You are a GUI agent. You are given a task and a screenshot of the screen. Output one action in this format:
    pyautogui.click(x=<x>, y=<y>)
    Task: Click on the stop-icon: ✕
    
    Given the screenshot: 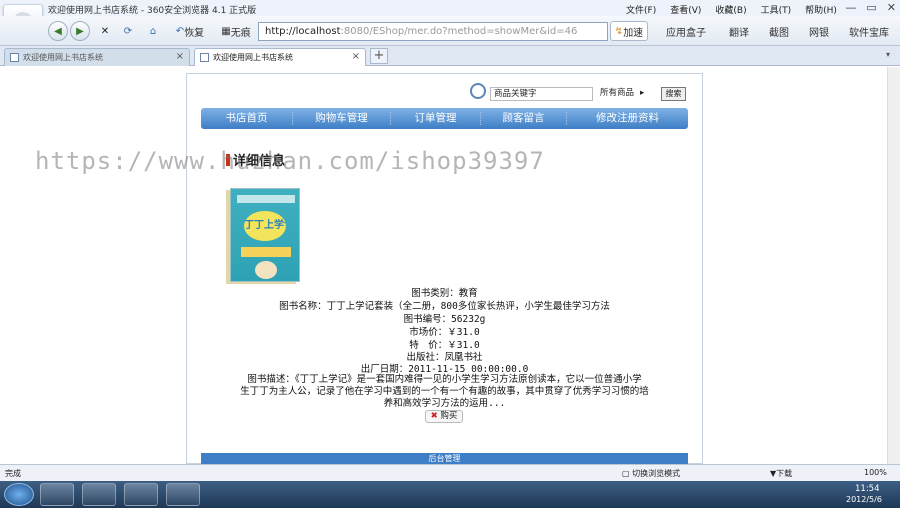 What is the action you would take?
    pyautogui.click(x=105, y=31)
    